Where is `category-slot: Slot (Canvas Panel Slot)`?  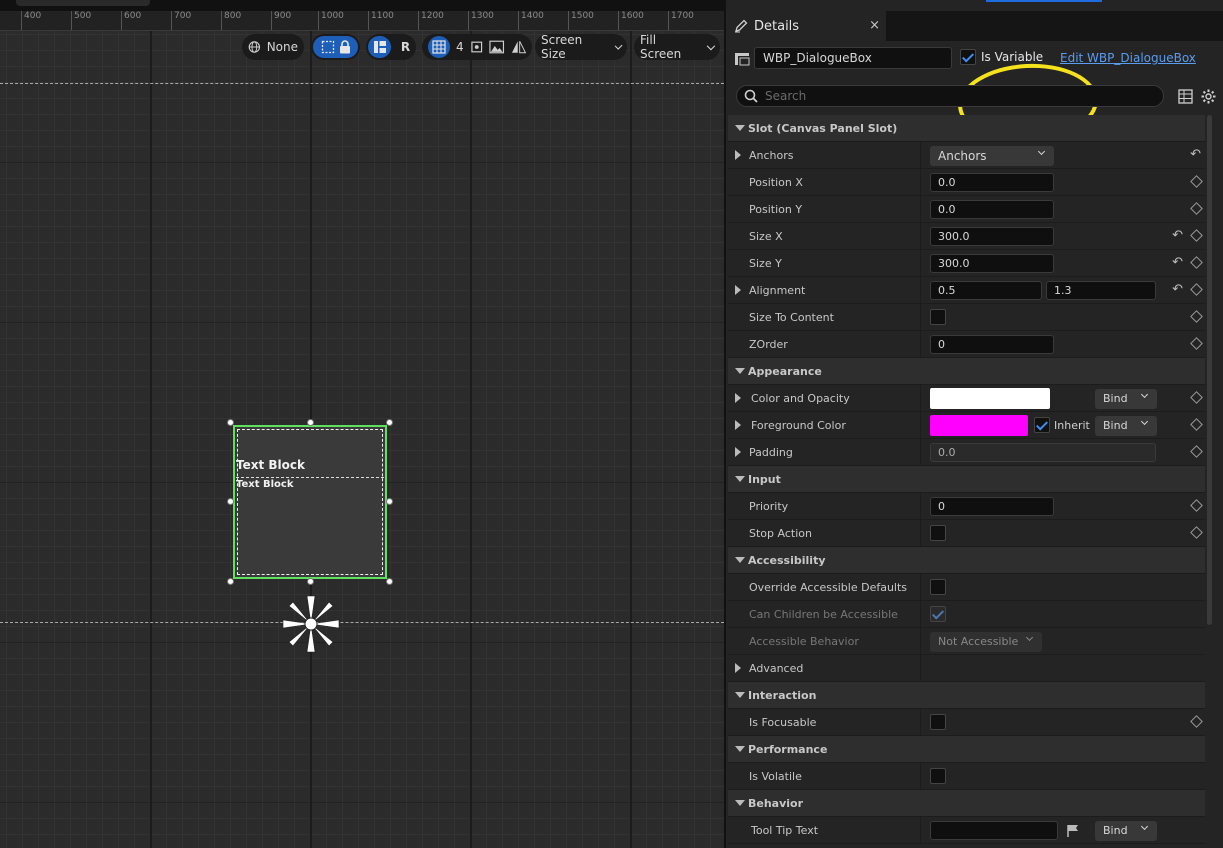 category-slot: Slot (Canvas Panel Slot) is located at coordinates (966, 128).